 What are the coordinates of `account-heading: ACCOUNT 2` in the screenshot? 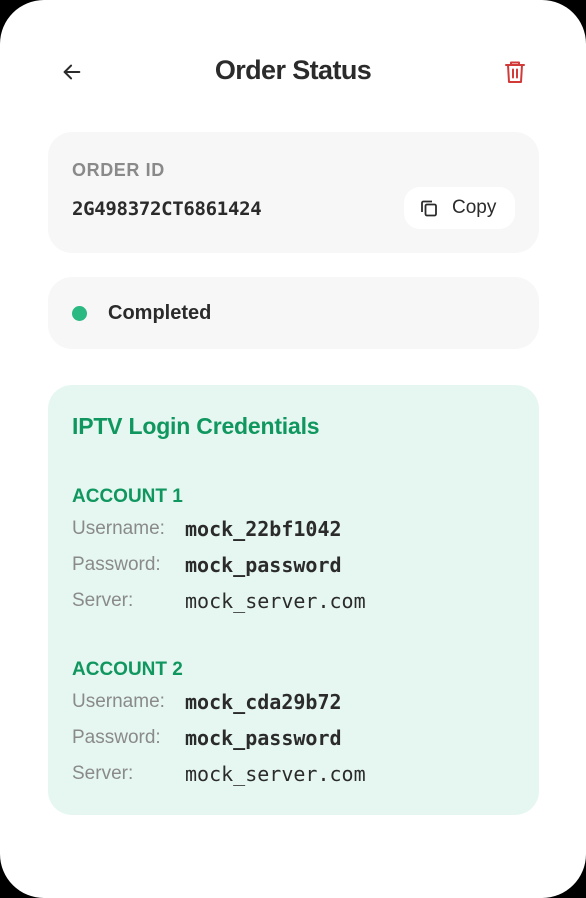 It's located at (127, 669).